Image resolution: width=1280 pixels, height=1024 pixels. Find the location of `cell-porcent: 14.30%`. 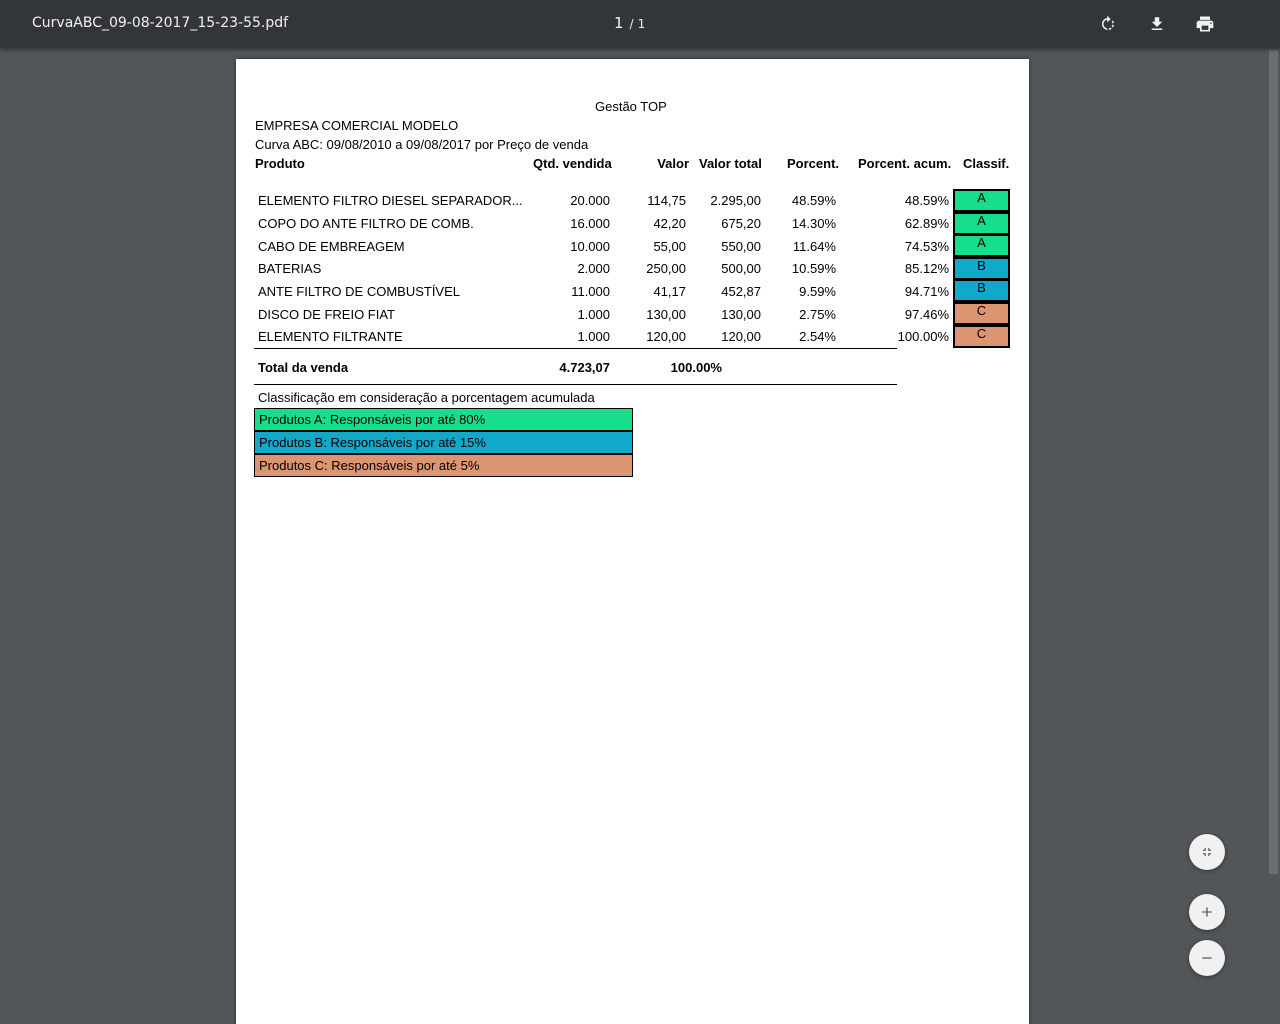

cell-porcent: 14.30% is located at coordinates (813, 223).